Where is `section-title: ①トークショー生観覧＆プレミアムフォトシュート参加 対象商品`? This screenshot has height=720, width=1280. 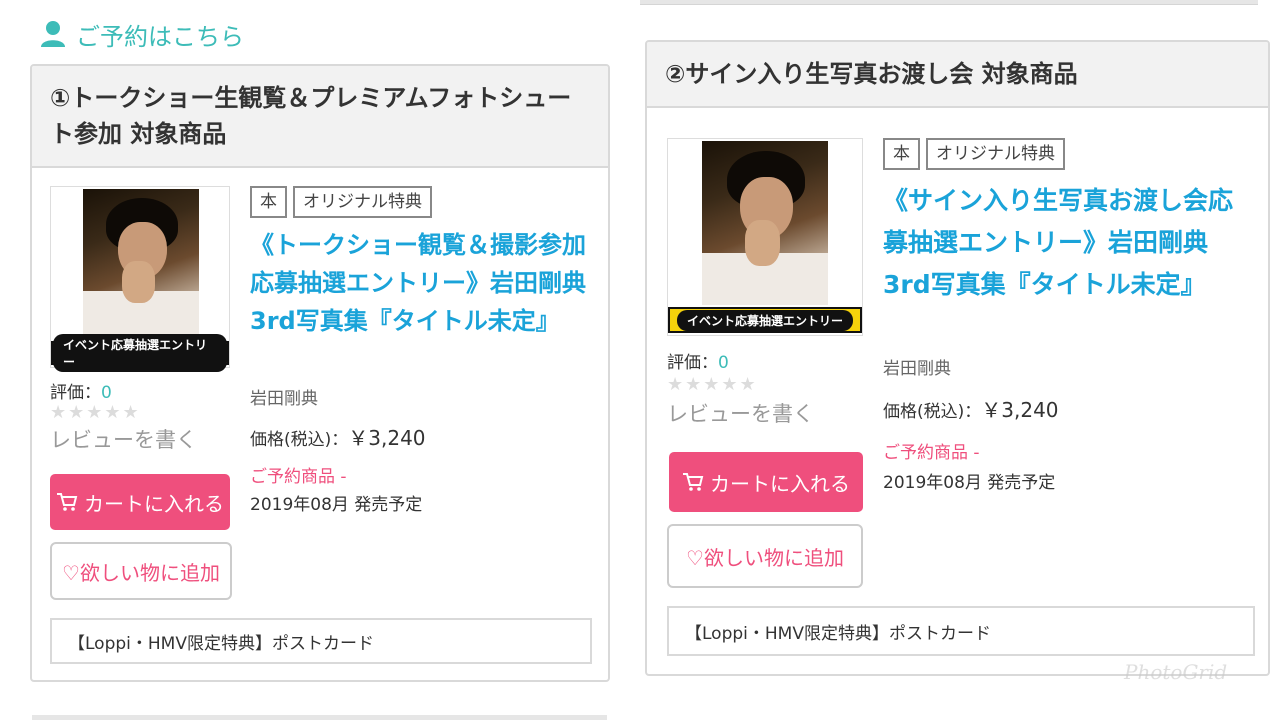 section-title: ①トークショー生観覧＆プレミアムフォトシュート参加 対象商品 is located at coordinates (320, 117).